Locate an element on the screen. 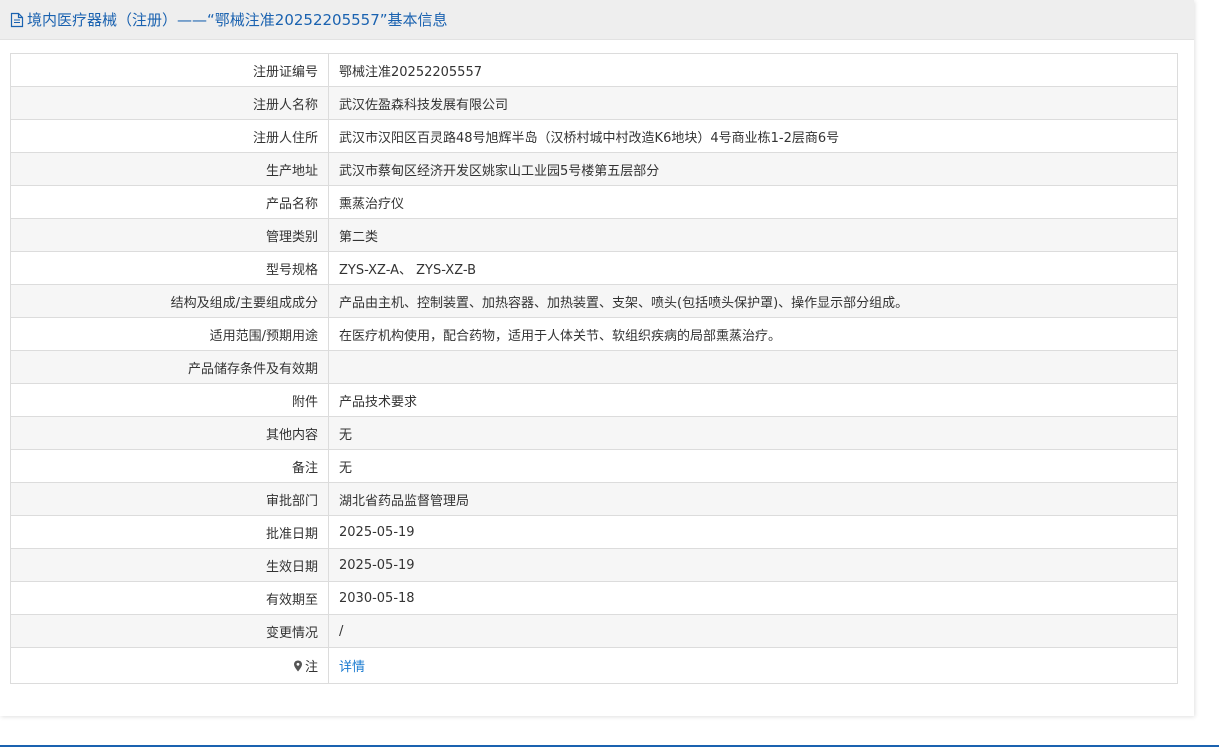  row-value: / is located at coordinates (753, 631).